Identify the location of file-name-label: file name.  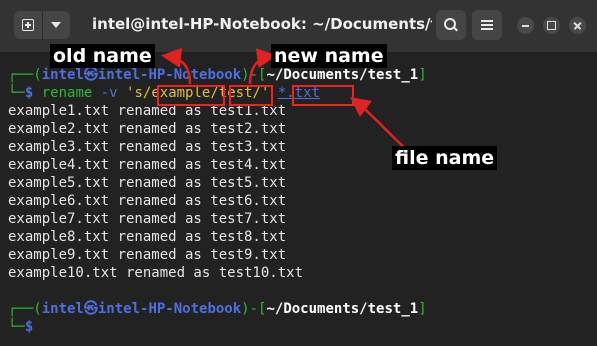
(445, 158).